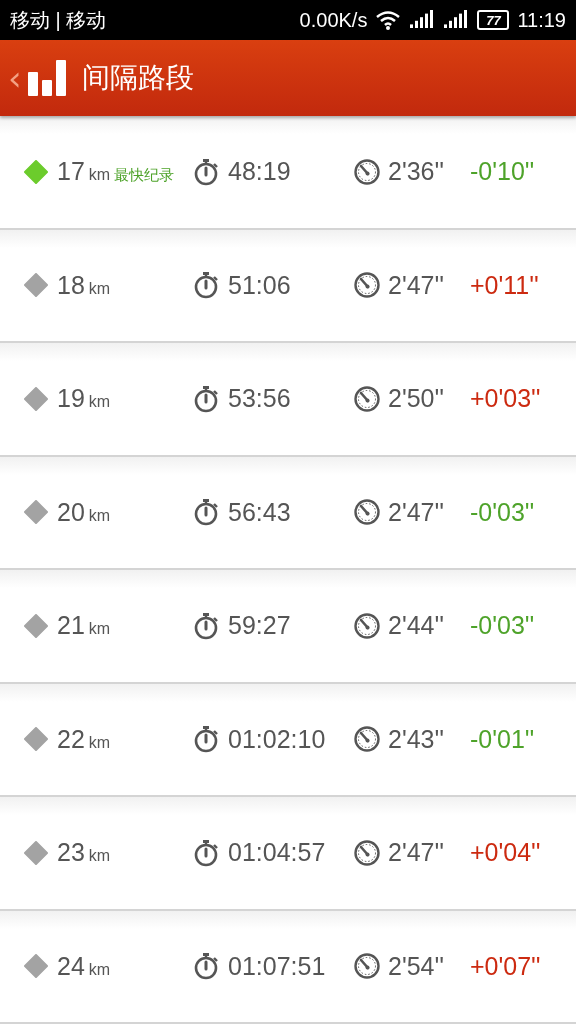  What do you see at coordinates (416, 966) in the screenshot?
I see `pace-value: 2'54''` at bounding box center [416, 966].